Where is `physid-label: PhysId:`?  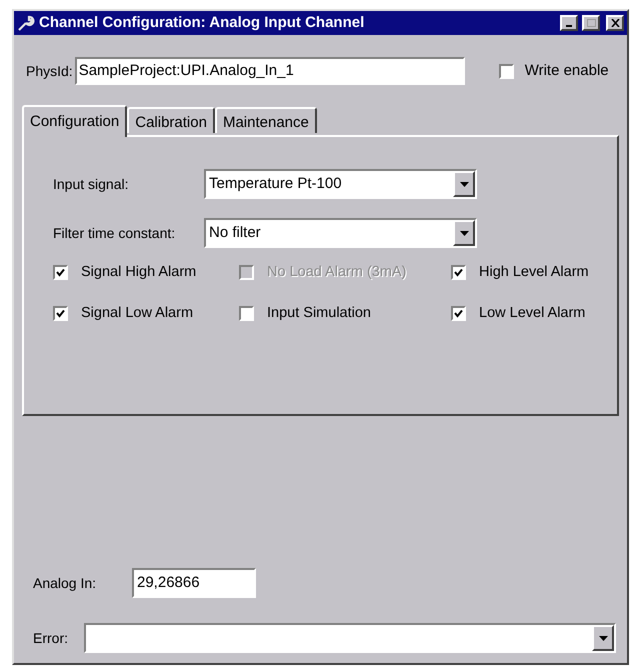
physid-label: PhysId: is located at coordinates (49, 71).